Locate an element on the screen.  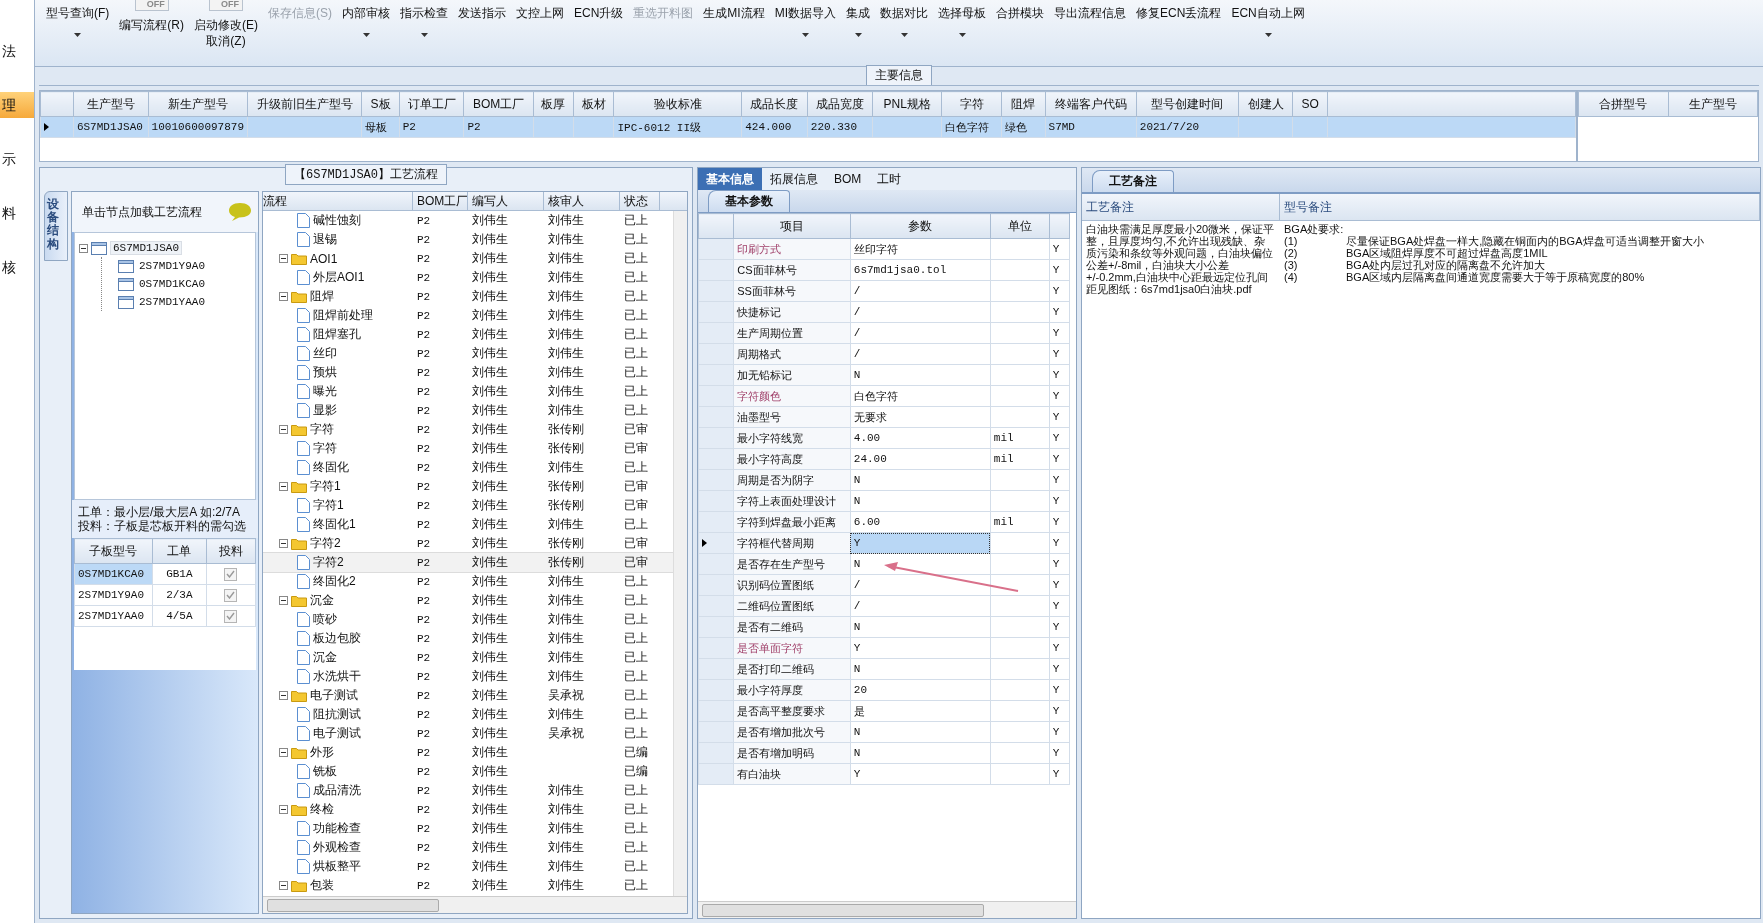
toolbar-button: ECN自动上网 is located at coordinates (1268, 30).